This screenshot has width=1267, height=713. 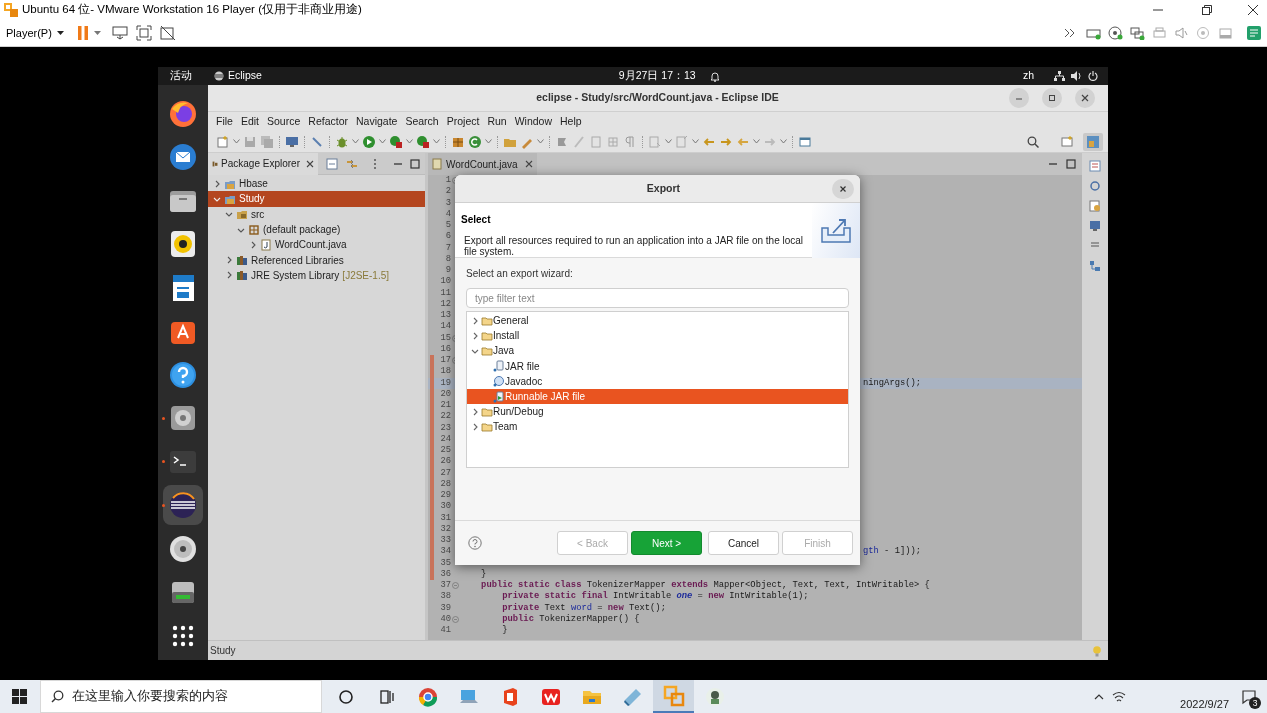 What do you see at coordinates (1019, 98) in the screenshot?
I see `minimize-button` at bounding box center [1019, 98].